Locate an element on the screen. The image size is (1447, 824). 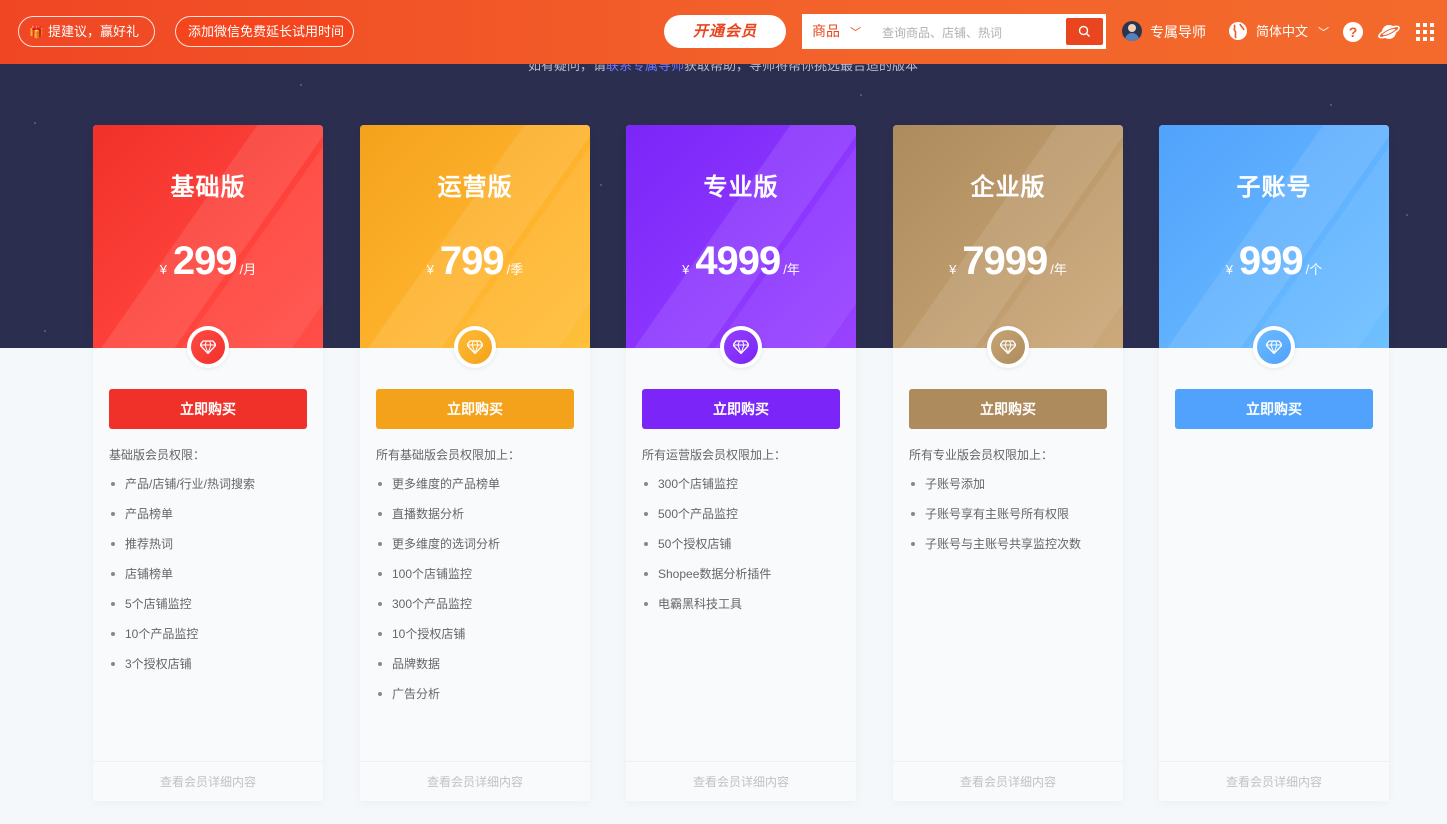
plan-title: 运营版 is located at coordinates (475, 187).